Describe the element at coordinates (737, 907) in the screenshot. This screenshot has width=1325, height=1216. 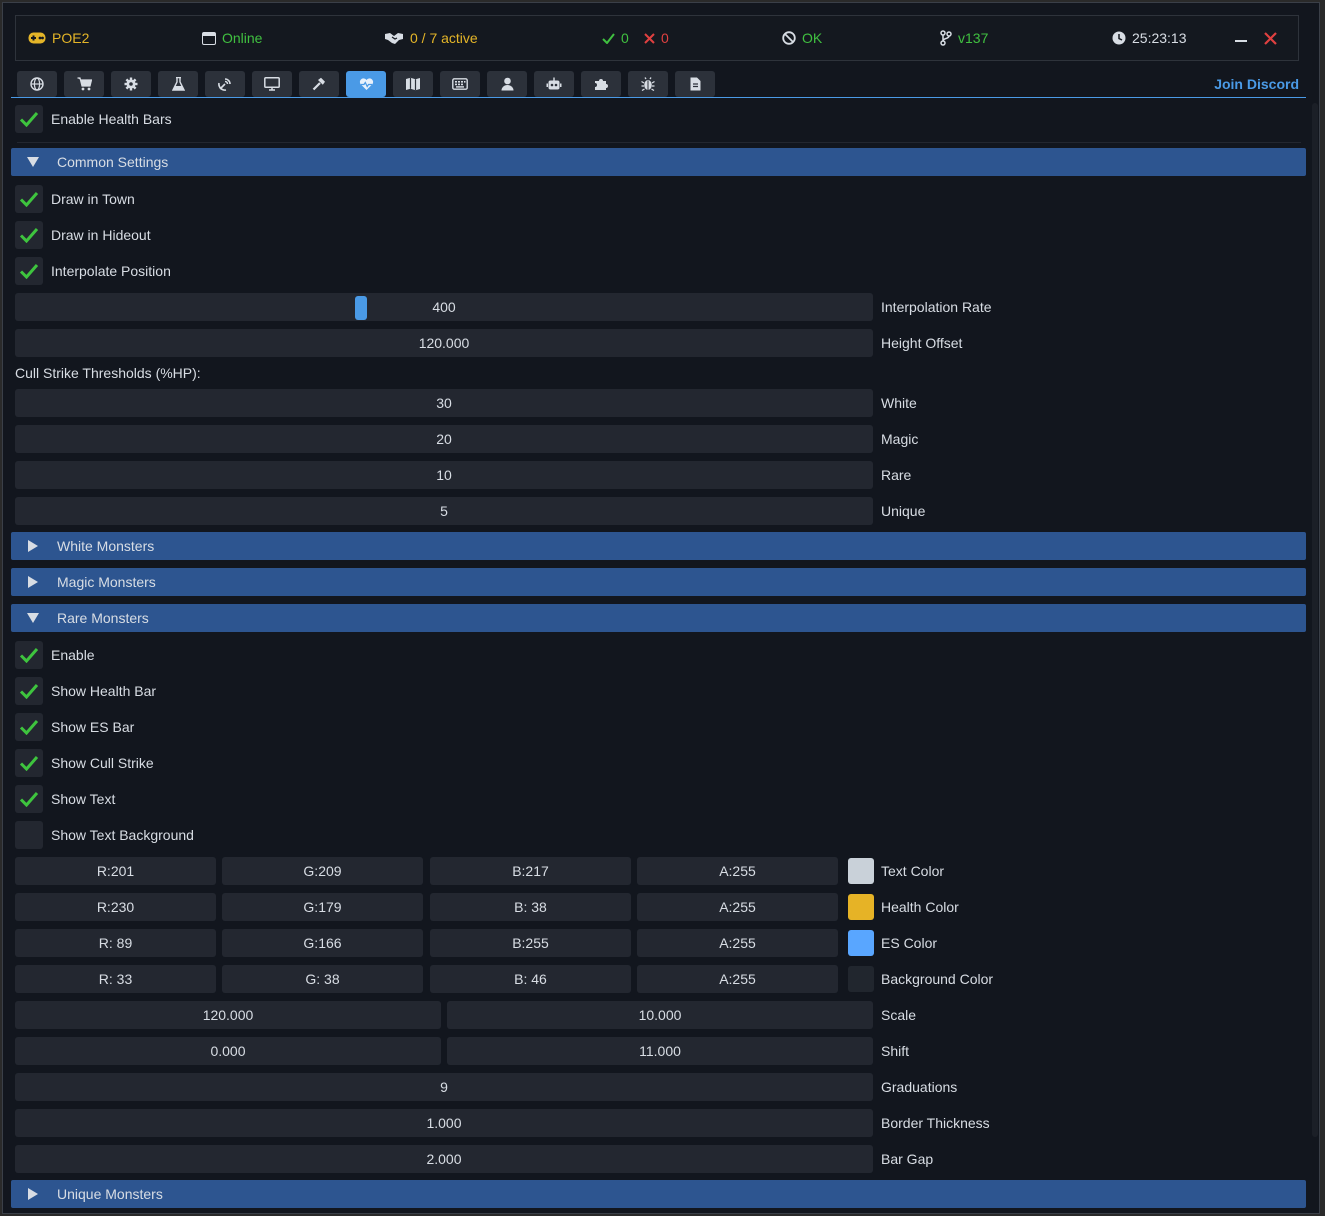
I see `health-color-a: A:255` at that location.